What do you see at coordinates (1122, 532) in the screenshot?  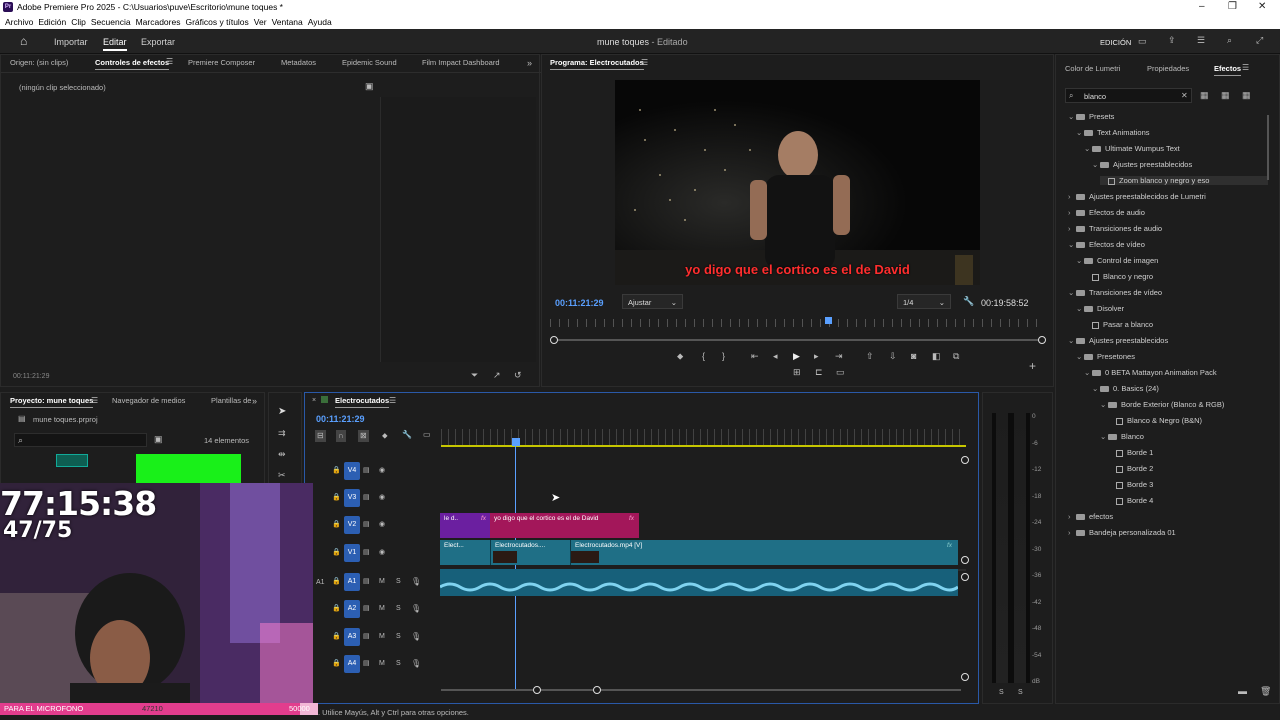 I see `effects-tree-item: › Bandeja personalizada 01` at bounding box center [1122, 532].